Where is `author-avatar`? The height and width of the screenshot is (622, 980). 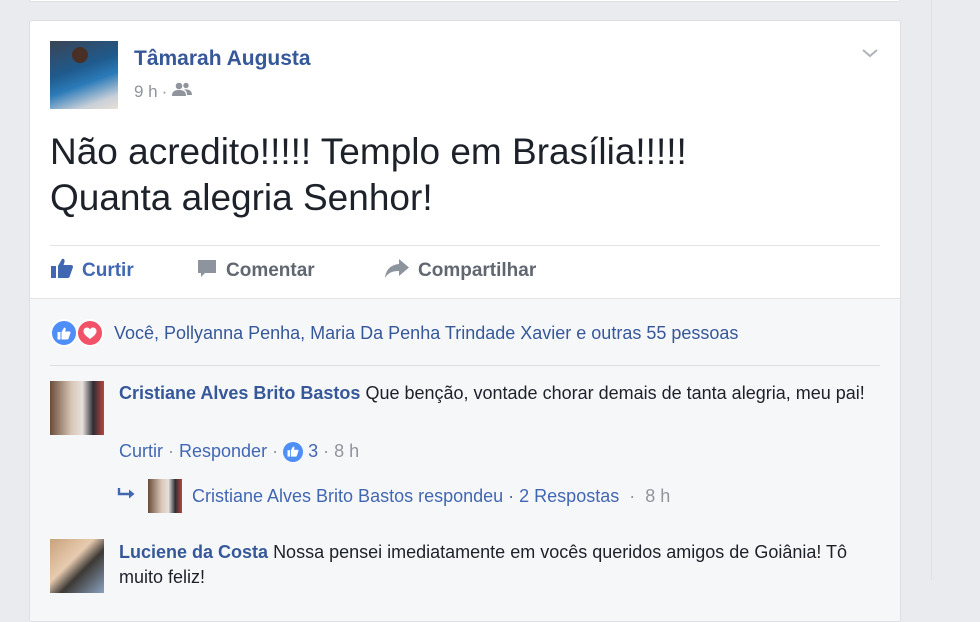
author-avatar is located at coordinates (84, 75).